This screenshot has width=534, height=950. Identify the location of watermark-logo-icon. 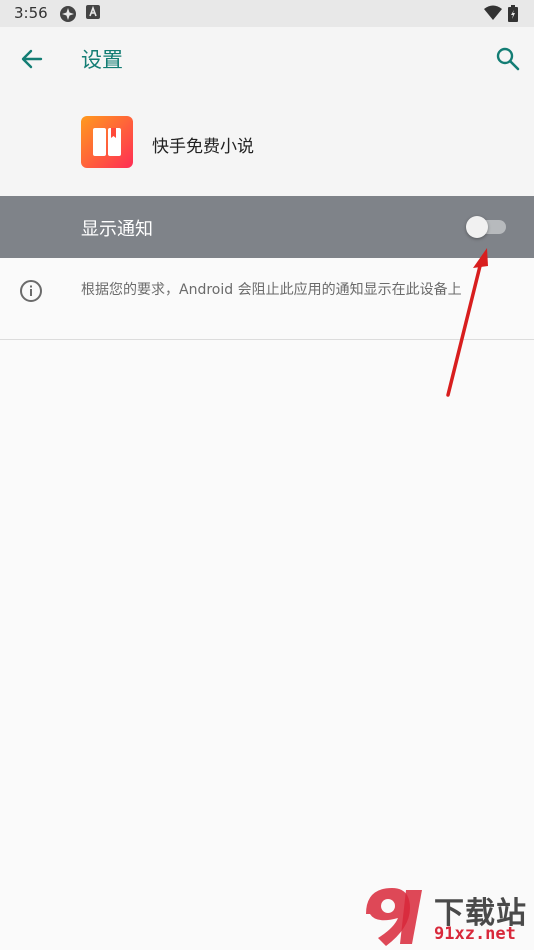
(394, 917).